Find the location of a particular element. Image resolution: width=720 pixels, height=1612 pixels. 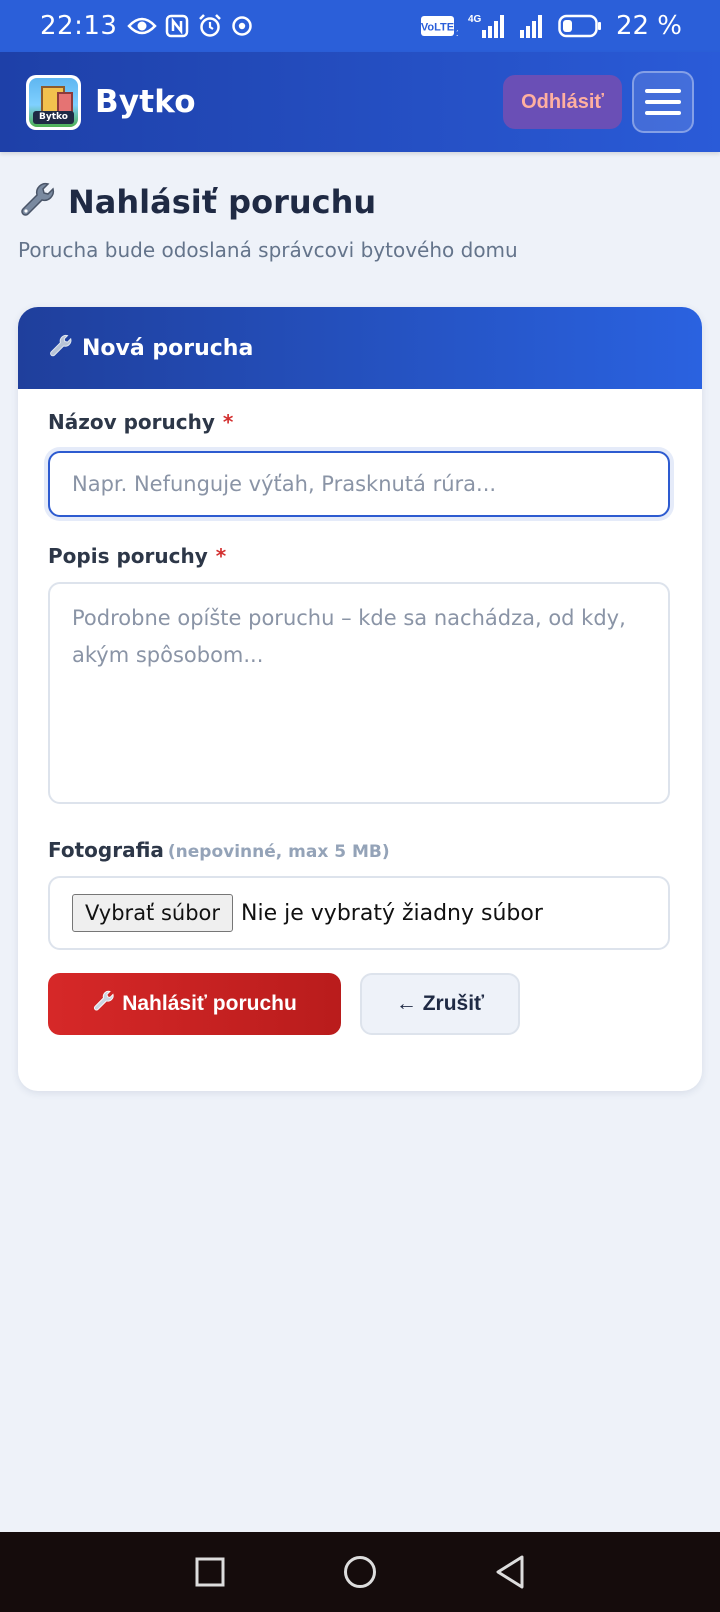

name-label: Názov poruchy * is located at coordinates (141, 422).